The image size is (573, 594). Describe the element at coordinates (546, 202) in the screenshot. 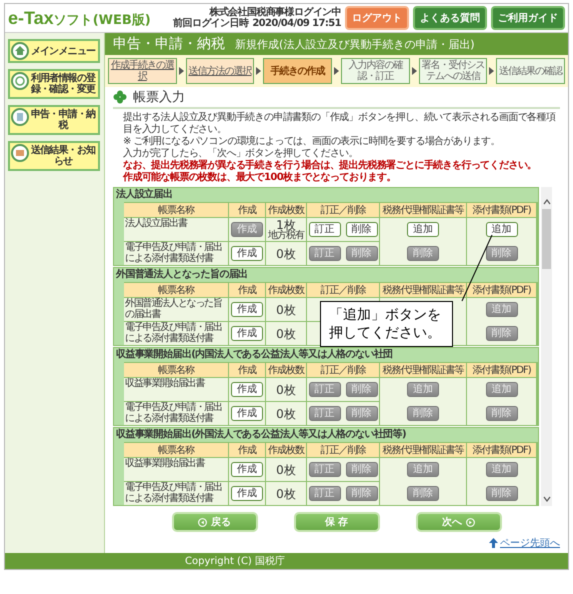

I see `scroll-up-icon` at that location.